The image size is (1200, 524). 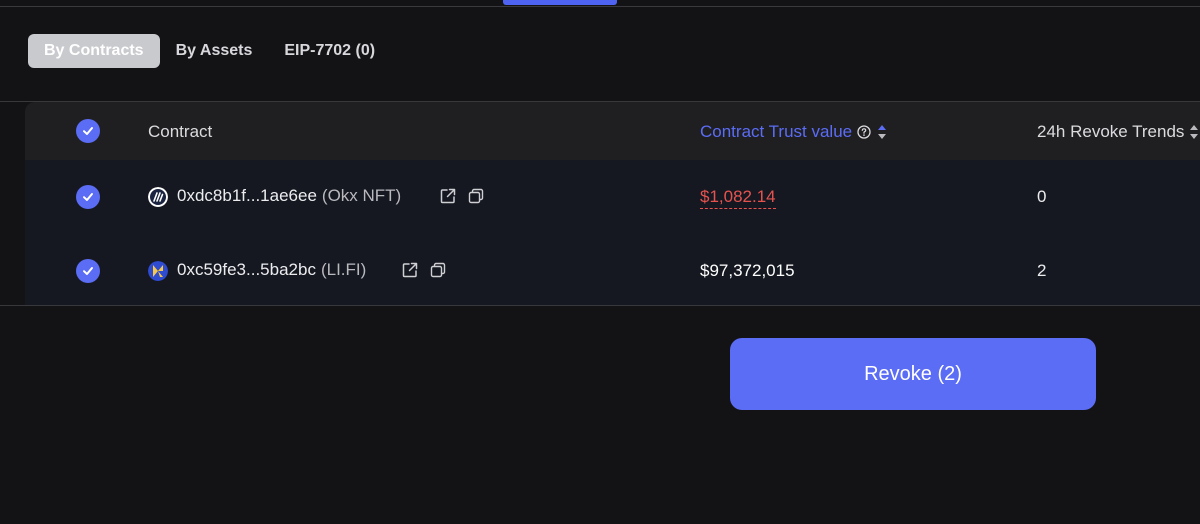 What do you see at coordinates (361, 195) in the screenshot?
I see `contract-tag: (Okx NFT)` at bounding box center [361, 195].